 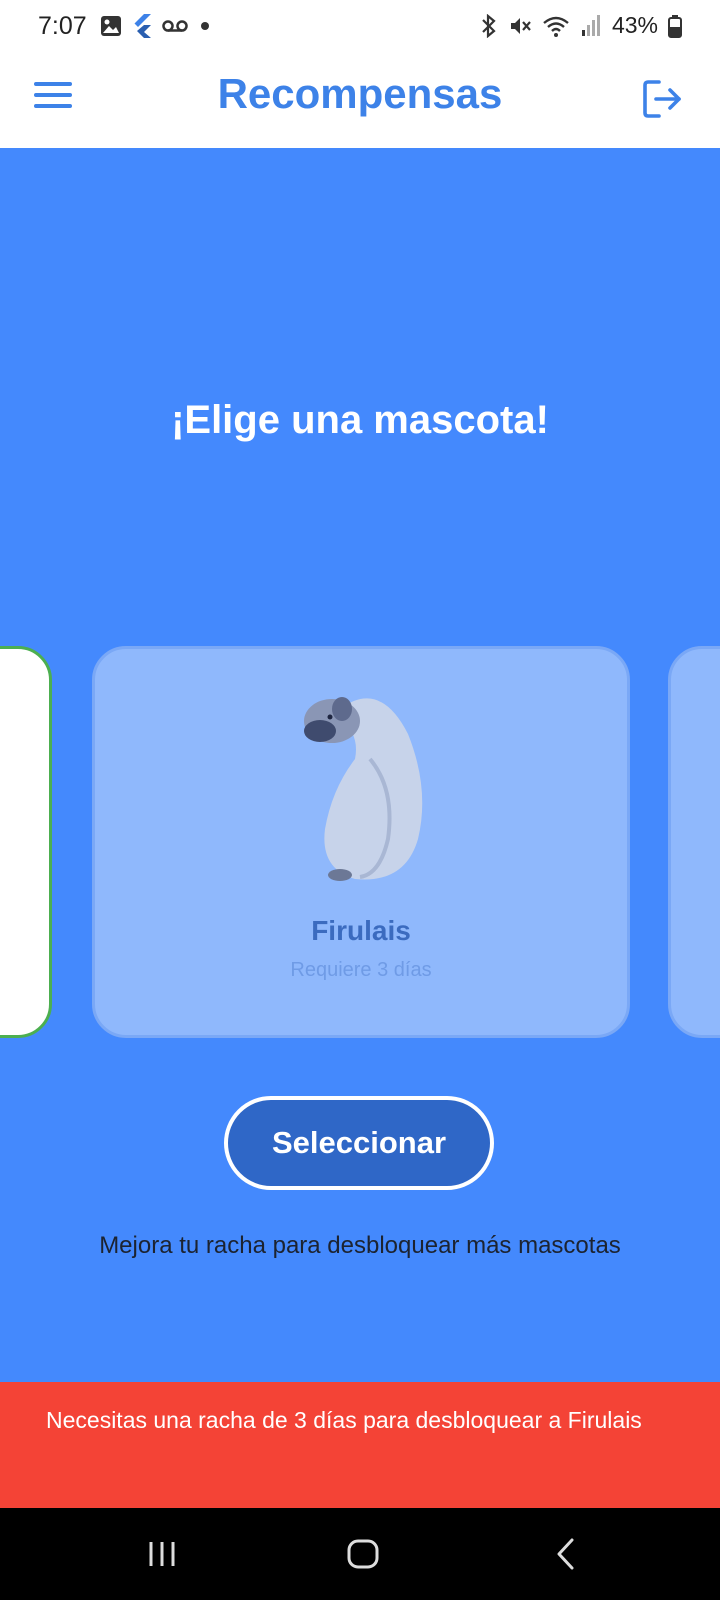 I want to click on pet-card-previous, so click(x=26, y=842).